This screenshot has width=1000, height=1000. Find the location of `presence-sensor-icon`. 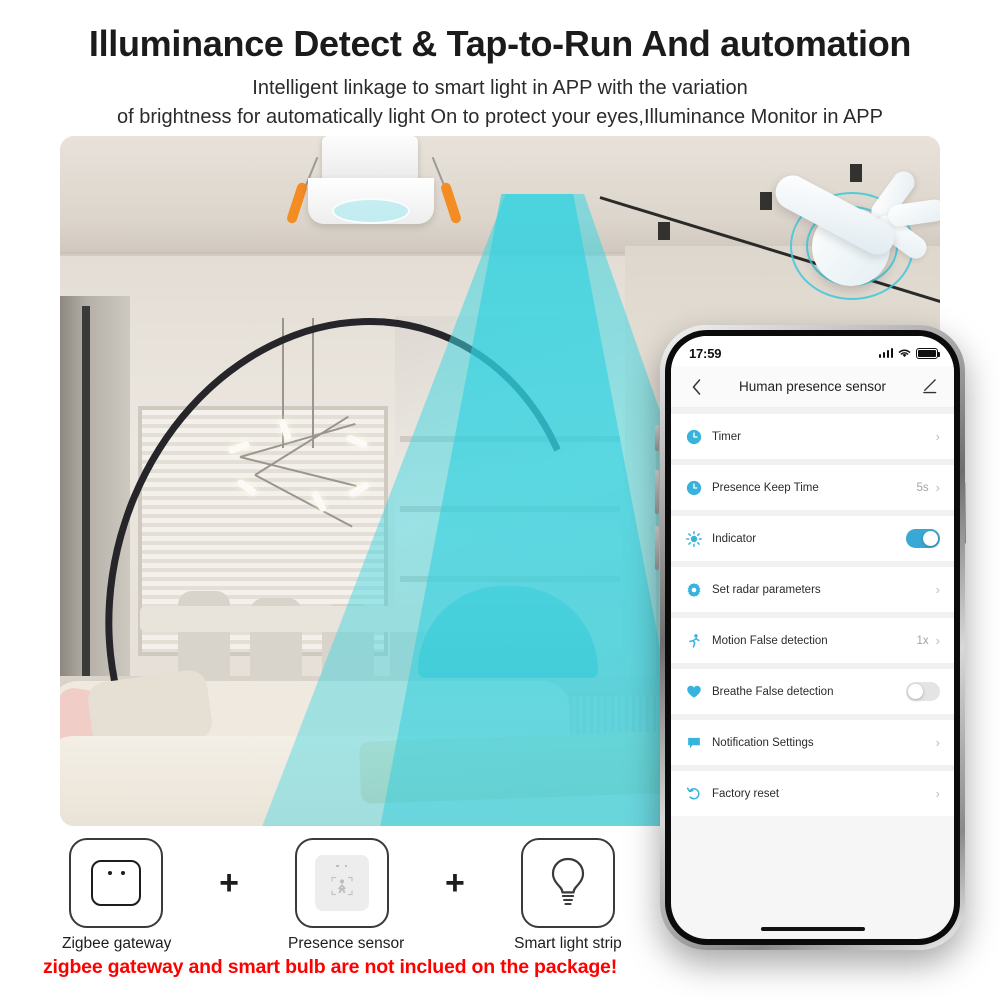

presence-sensor-icon is located at coordinates (341, 882).